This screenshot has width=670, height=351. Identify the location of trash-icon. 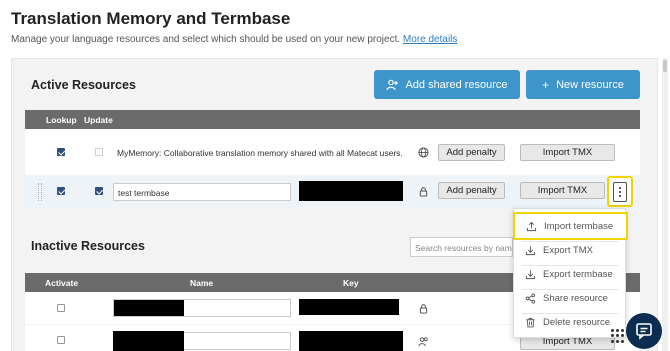
(530, 322).